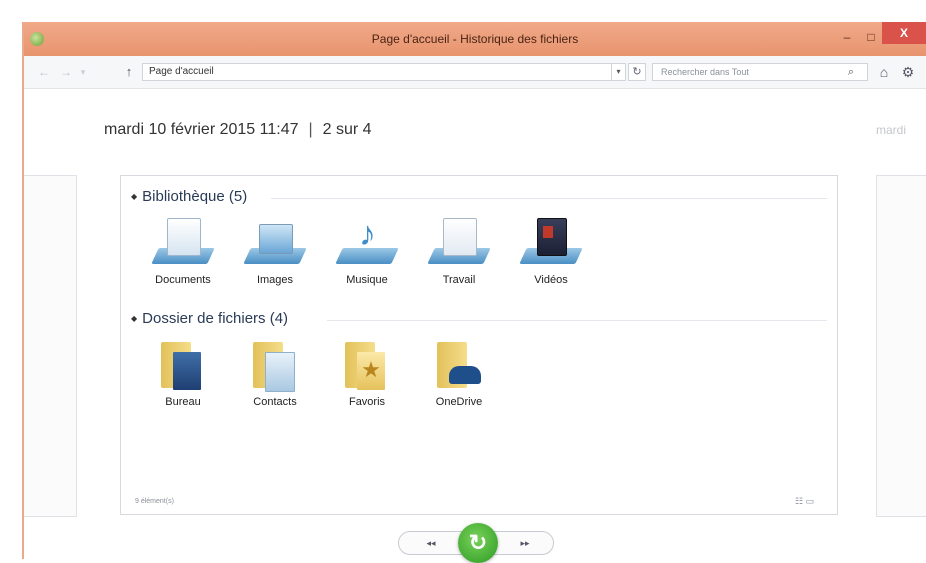 This screenshot has width=926, height=563. What do you see at coordinates (275, 242) in the screenshot?
I see `images-library-icon` at bounding box center [275, 242].